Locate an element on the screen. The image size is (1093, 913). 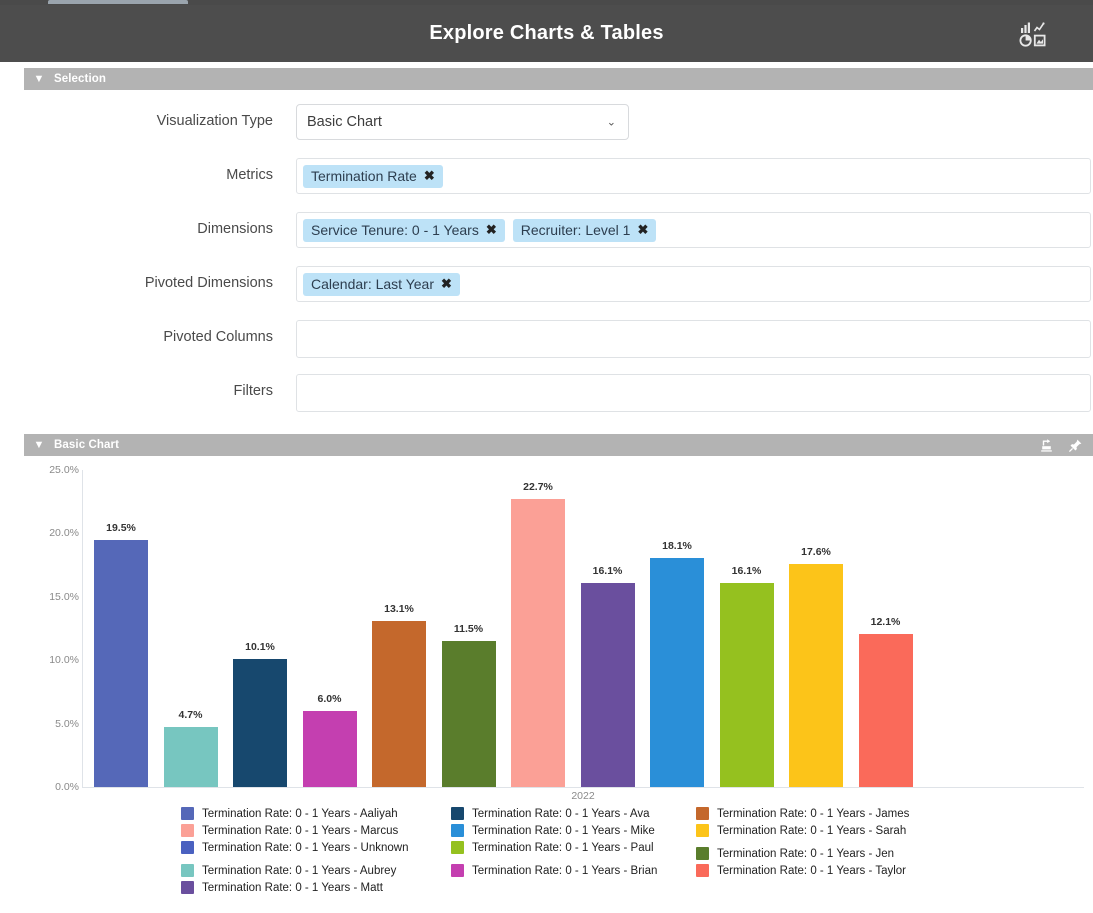
bar-slot: 12.1% is located at coordinates (885, 628).